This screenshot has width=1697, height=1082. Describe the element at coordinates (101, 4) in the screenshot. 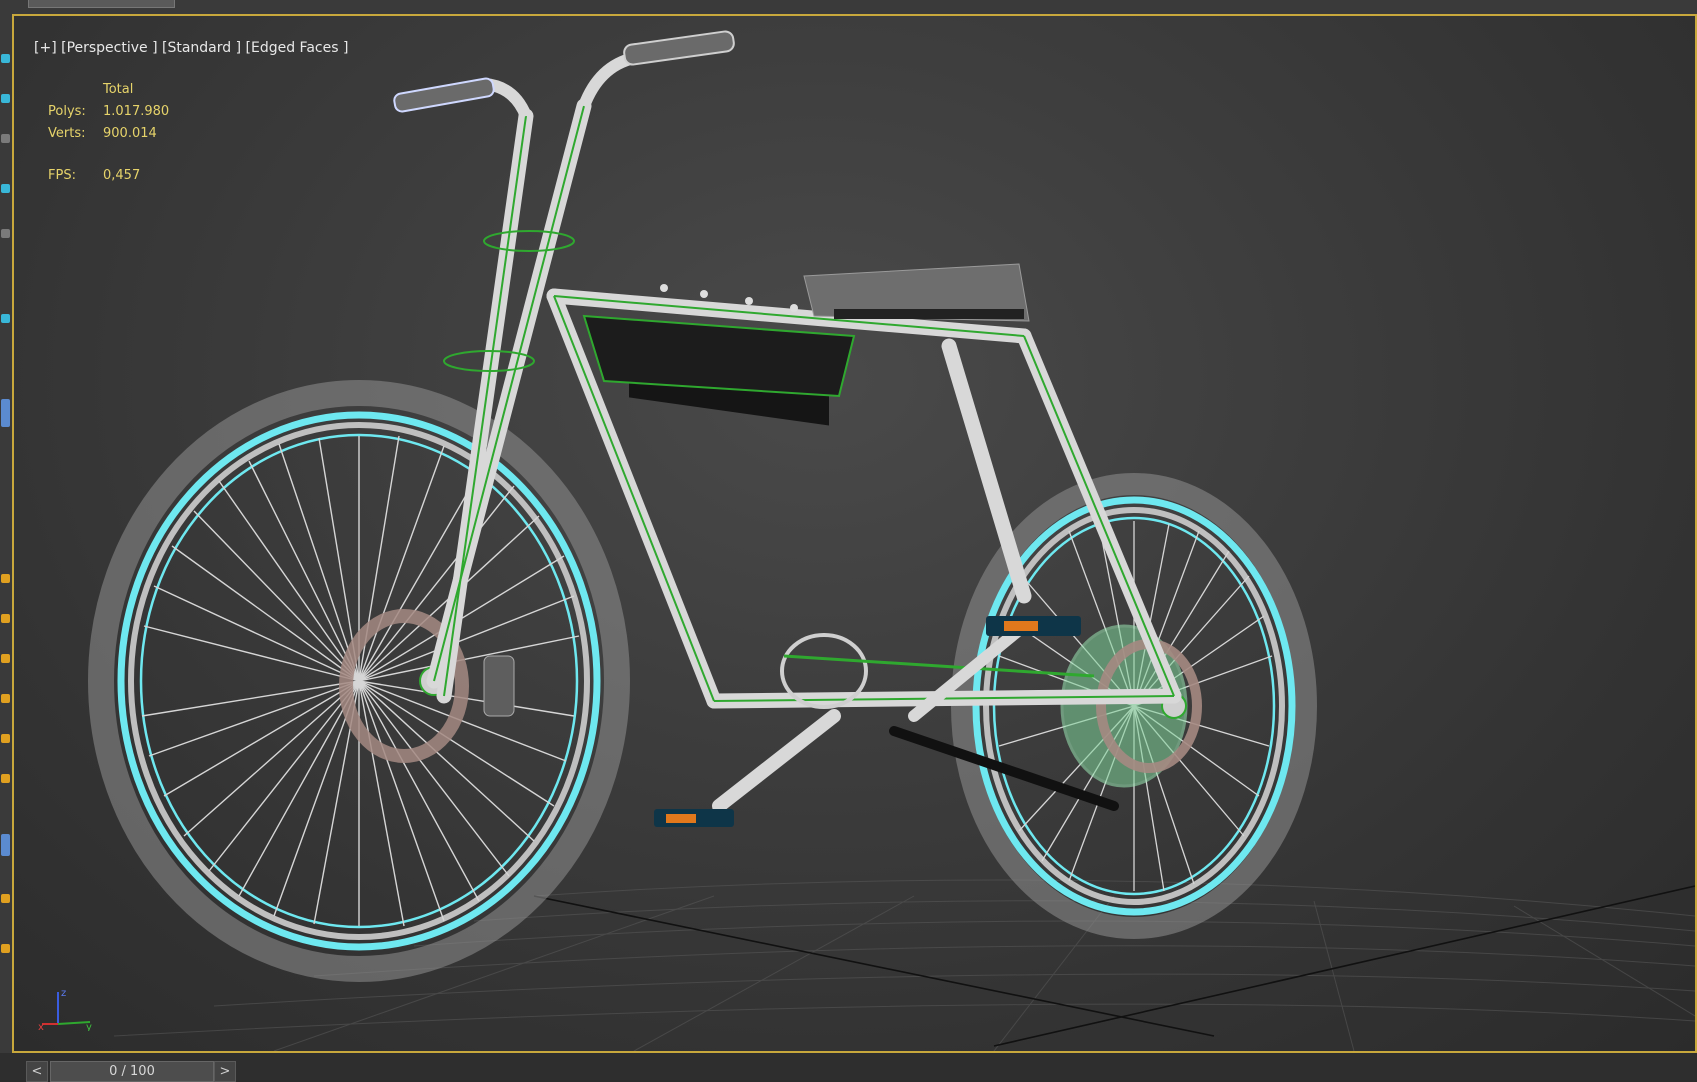

I see `ribbon-tab` at that location.